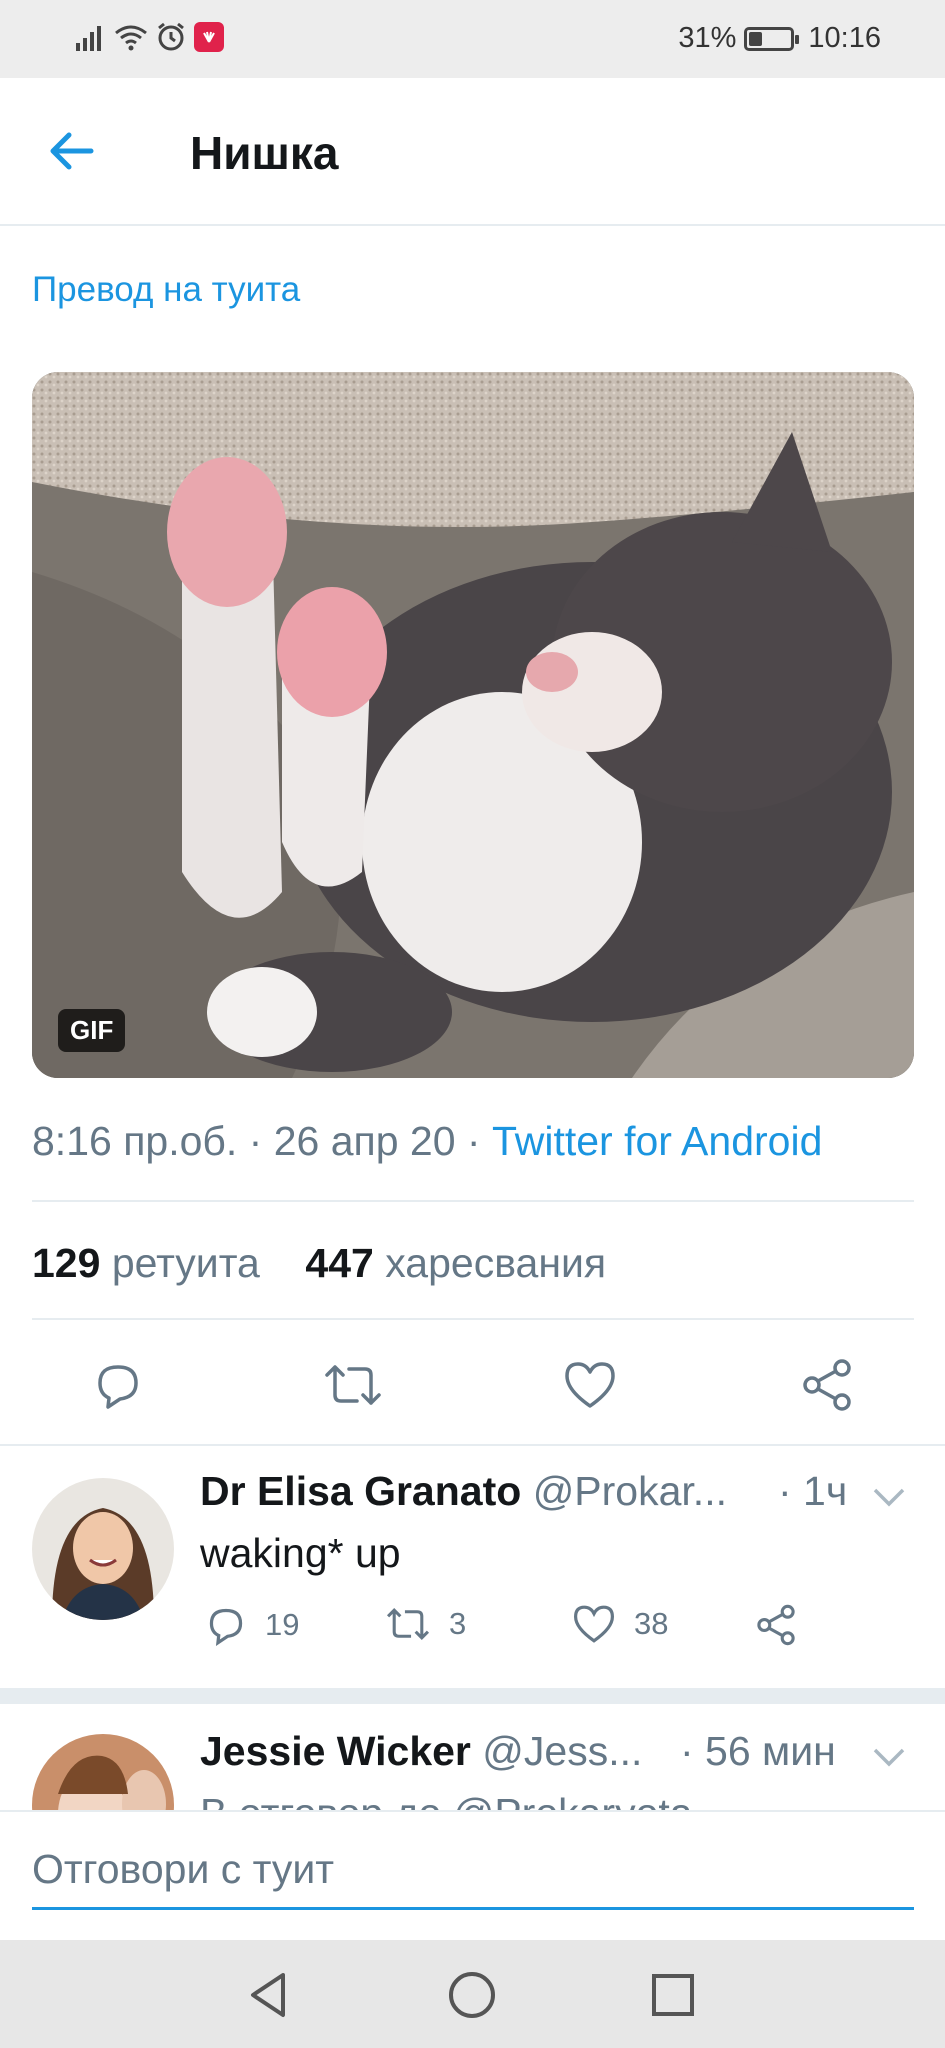  I want to click on status-icons-right: 31% 10:16, so click(779, 38).